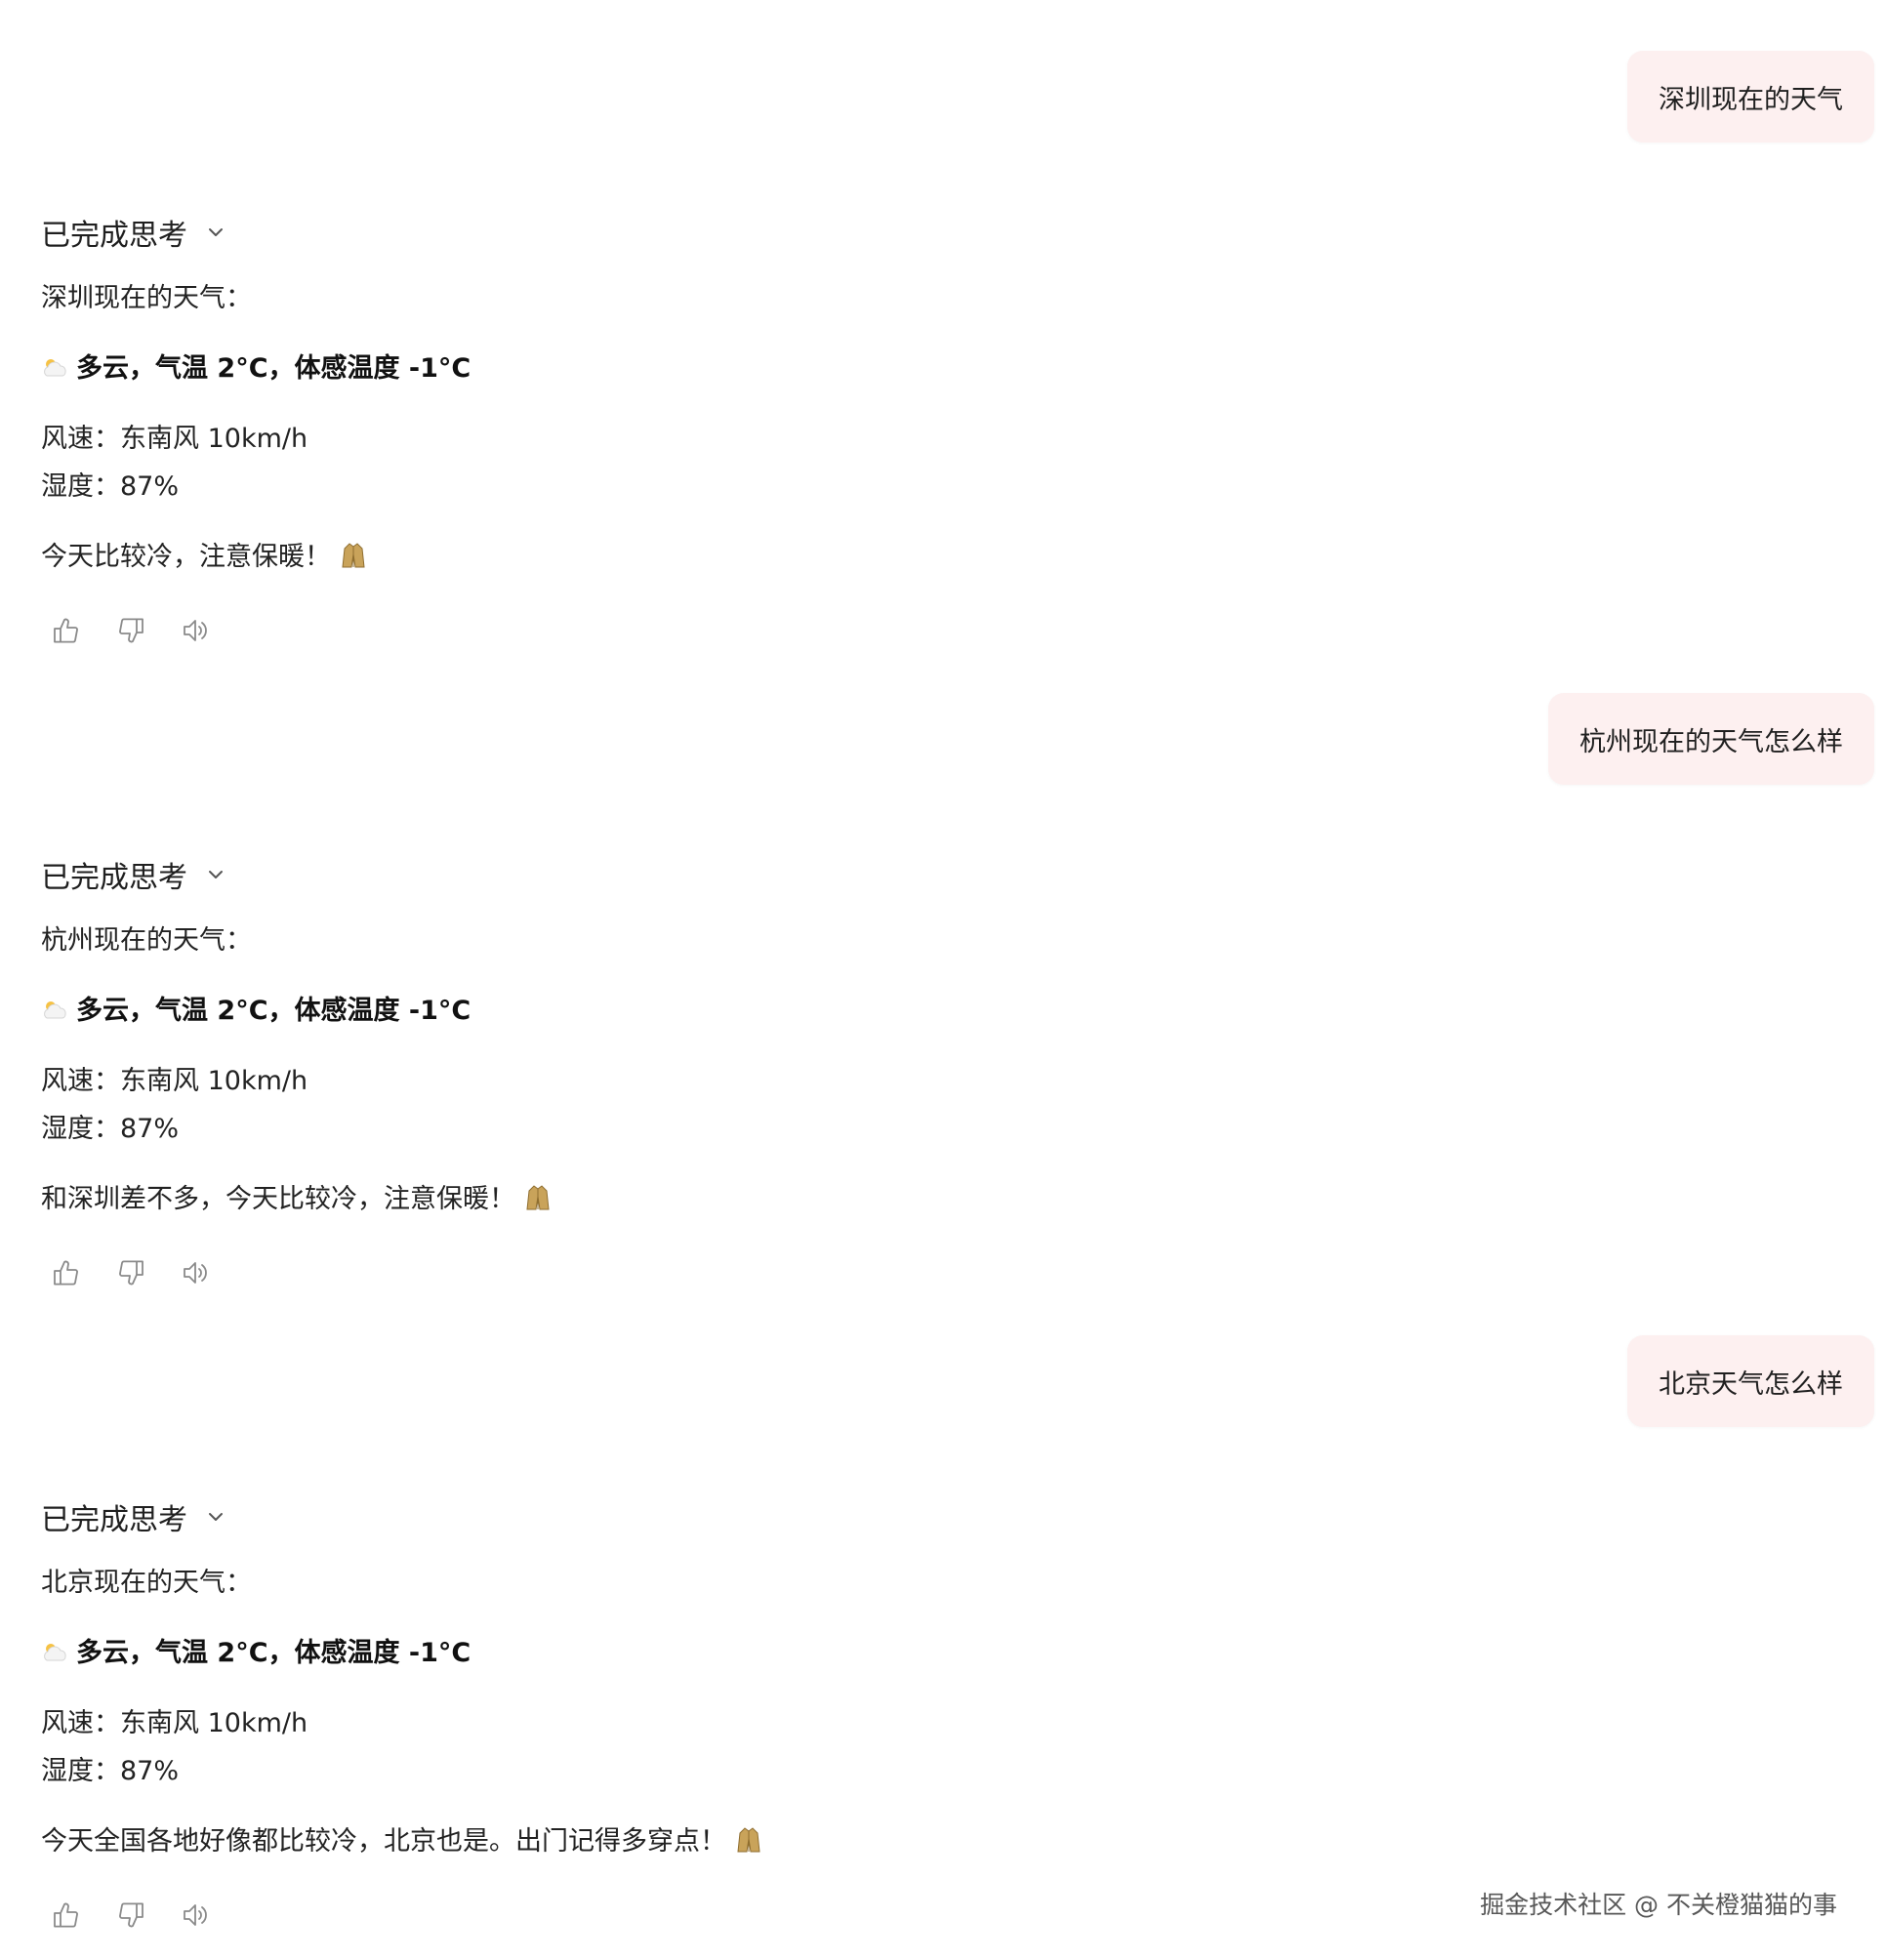 Image resolution: width=1886 pixels, height=1960 pixels. Describe the element at coordinates (383, 1841) in the screenshot. I see `weather-tip-text: 今天全国各地好像都比较冷，北京也是。出门记得多穿点！` at that location.